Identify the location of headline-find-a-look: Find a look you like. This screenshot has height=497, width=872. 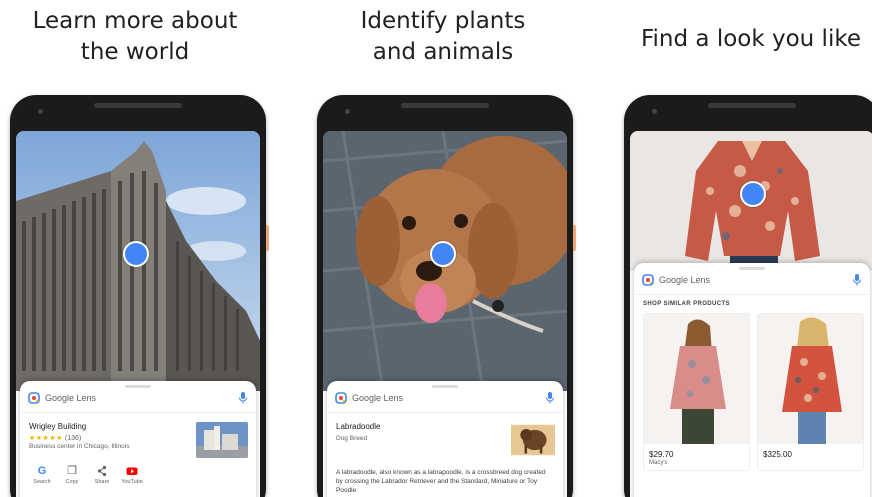
(750, 39).